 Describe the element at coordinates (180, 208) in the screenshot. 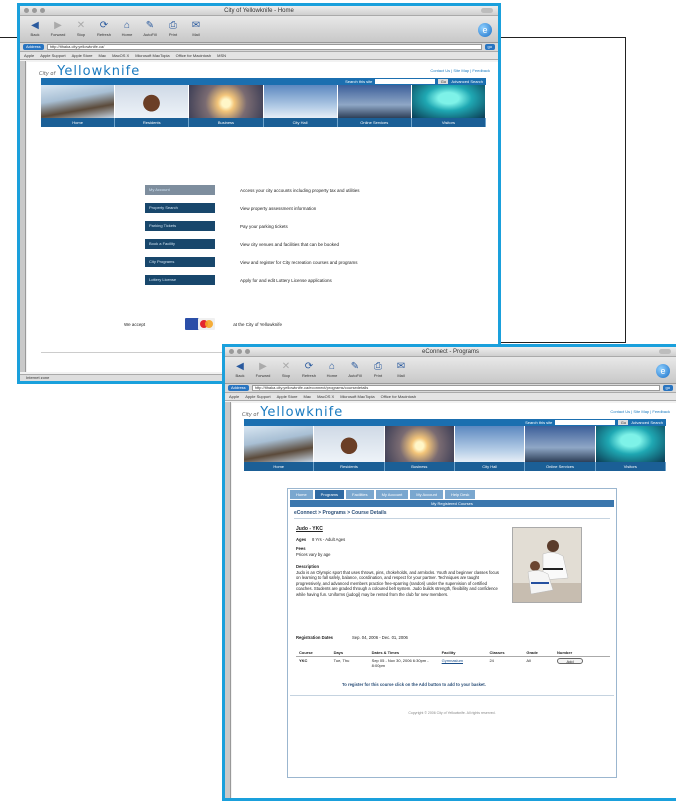

I see `property-search-button: Property Search` at that location.